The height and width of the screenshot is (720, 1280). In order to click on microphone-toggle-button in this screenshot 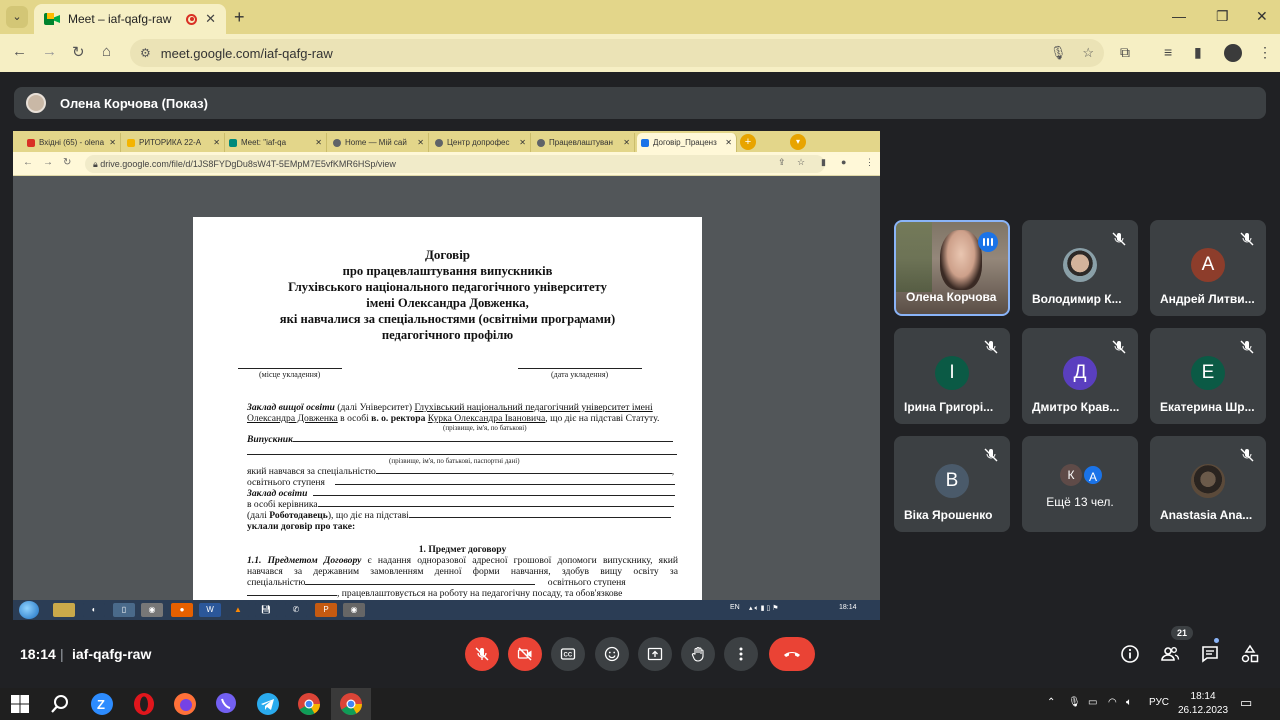, I will do `click(482, 654)`.